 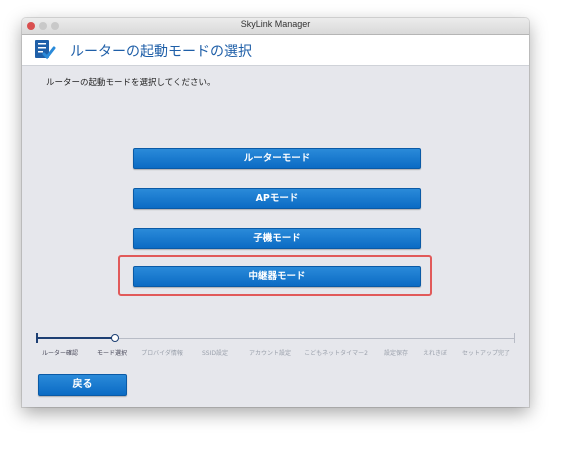 What do you see at coordinates (162, 353) in the screenshot?
I see `step-label: プロバイダ情報` at bounding box center [162, 353].